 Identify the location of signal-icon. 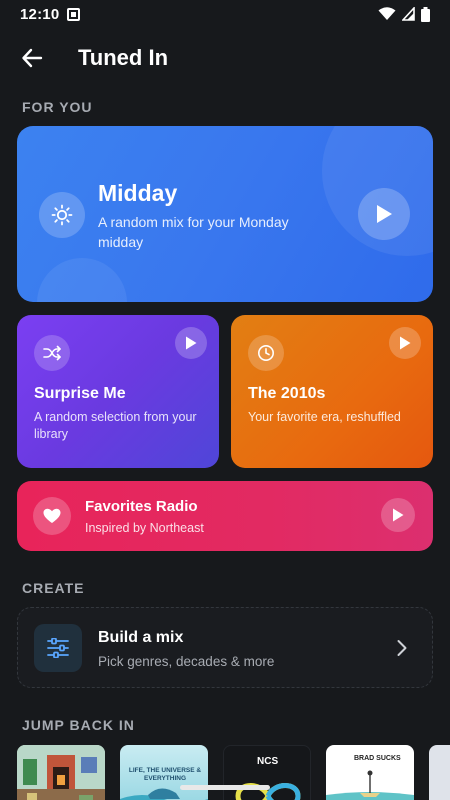
(408, 14).